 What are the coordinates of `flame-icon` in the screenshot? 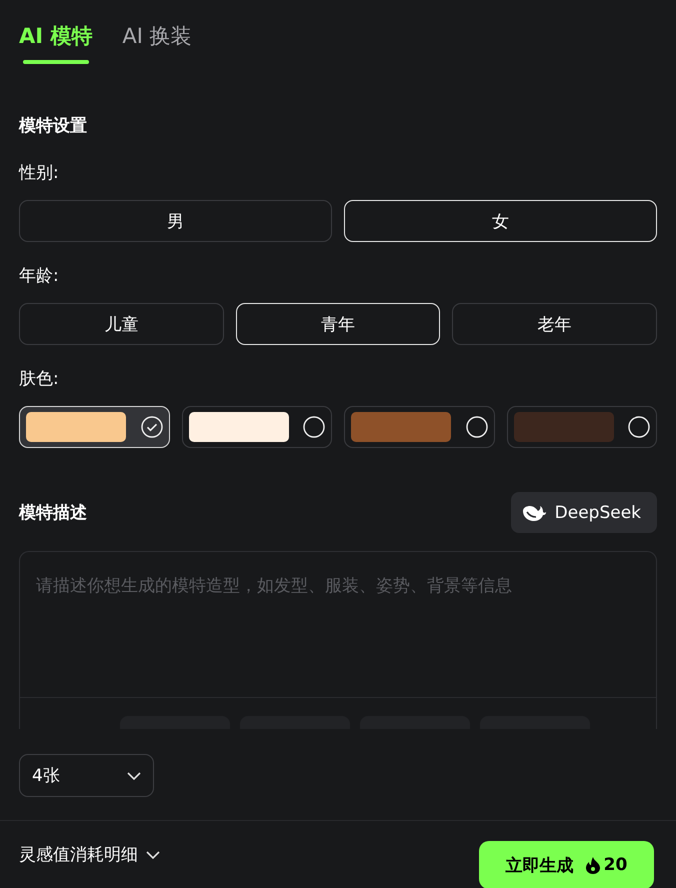 It's located at (593, 865).